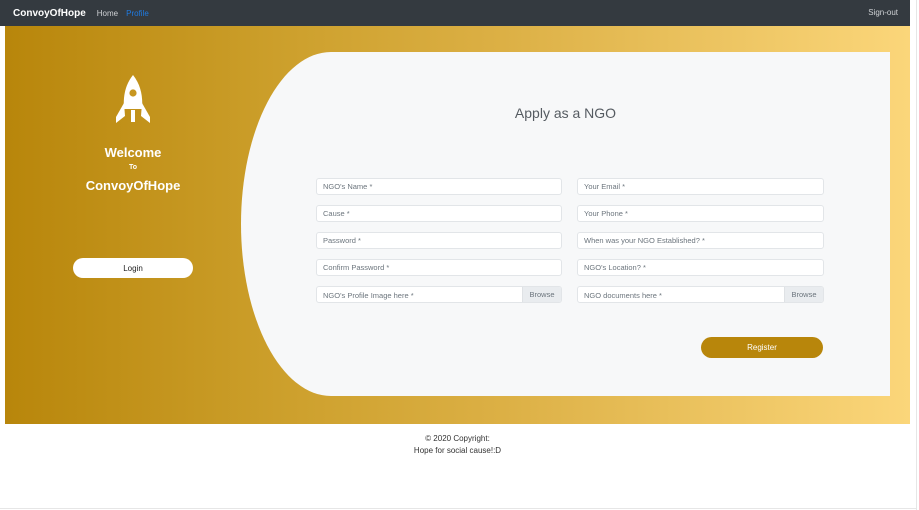 The width and height of the screenshot is (919, 510). I want to click on location-input, so click(700, 267).